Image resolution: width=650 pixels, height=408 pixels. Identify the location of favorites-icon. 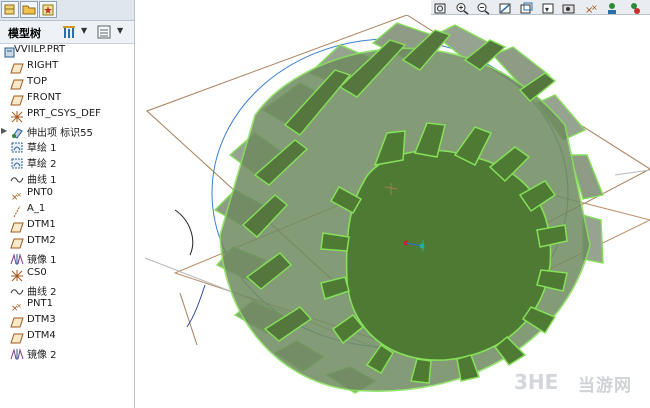
(48, 10).